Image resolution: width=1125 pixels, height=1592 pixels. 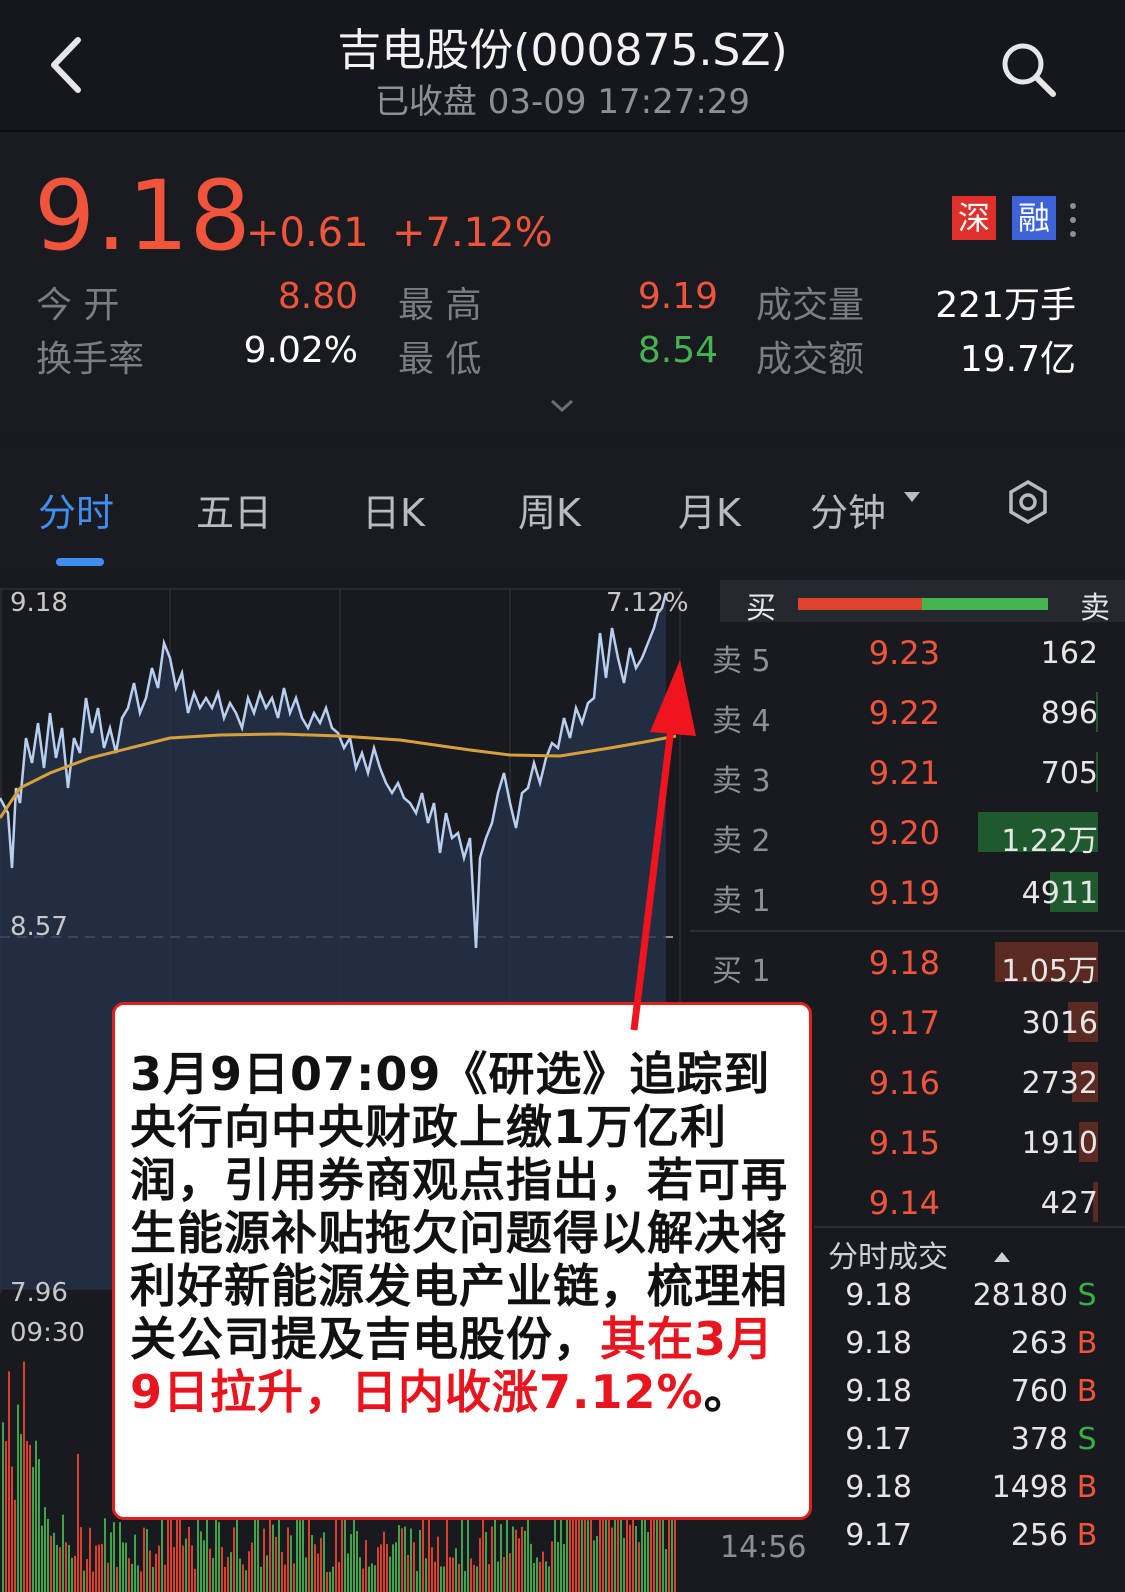 What do you see at coordinates (440, 305) in the screenshot?
I see `stat-label: 最 高` at bounding box center [440, 305].